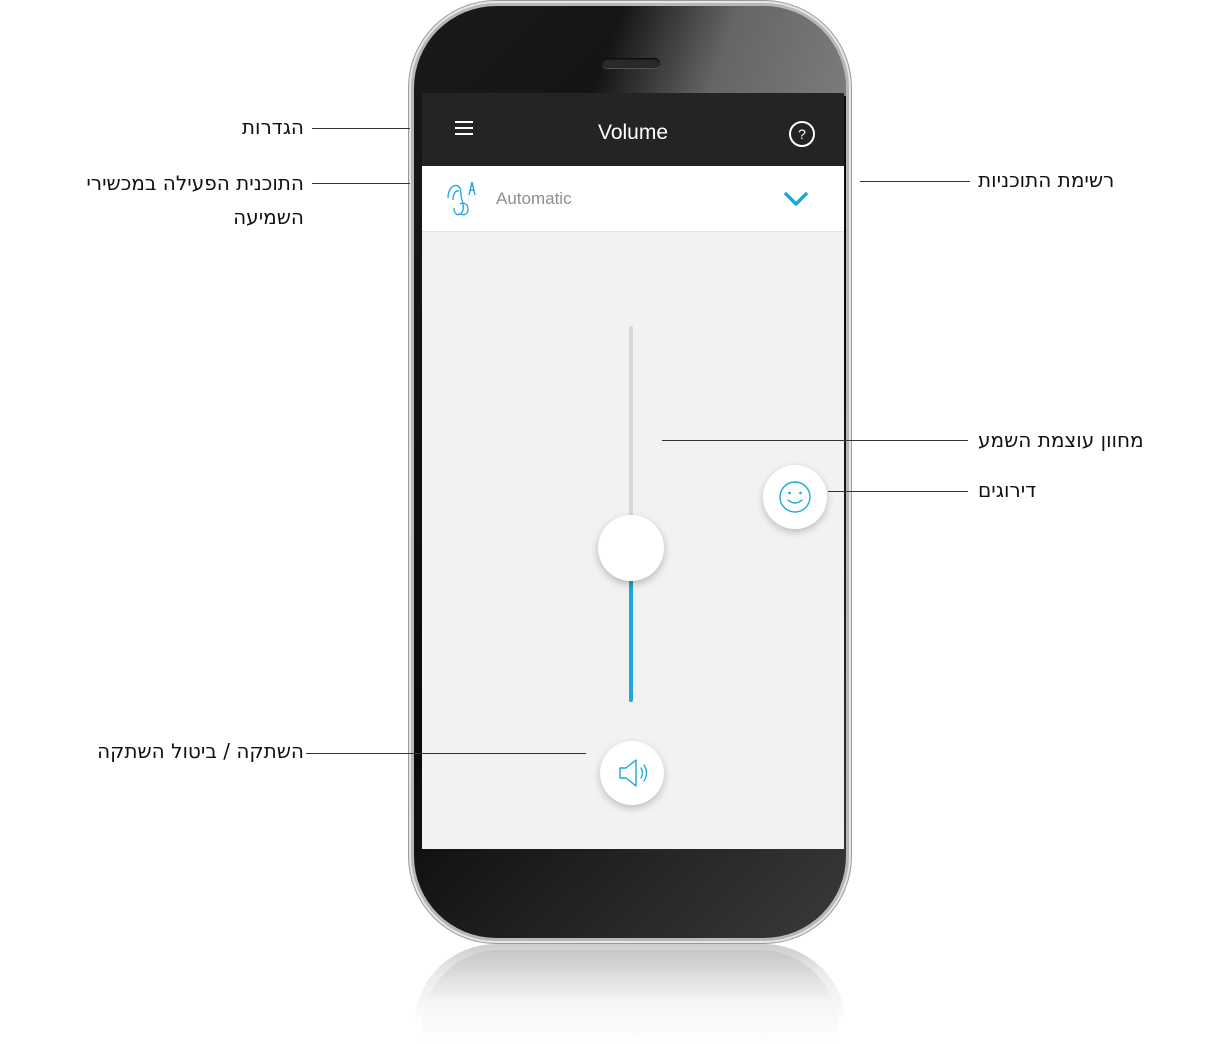 The width and height of the screenshot is (1208, 1044). I want to click on callout-program-list: רשימת התוכניות, so click(1046, 180).